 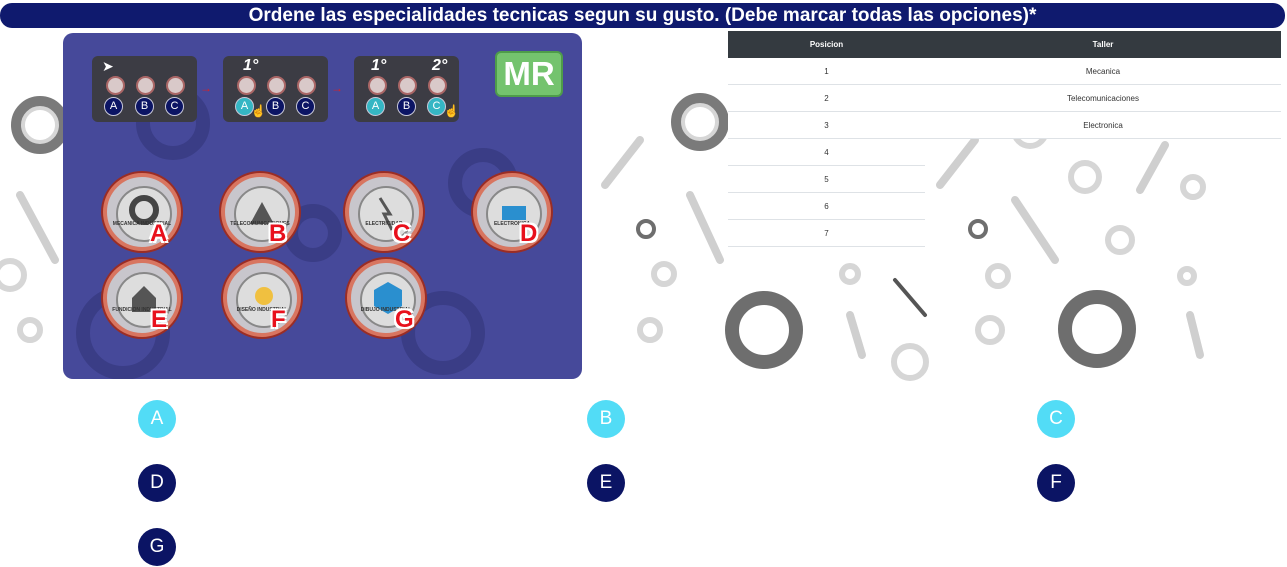 I want to click on step2-letter-c: C, so click(x=305, y=106).